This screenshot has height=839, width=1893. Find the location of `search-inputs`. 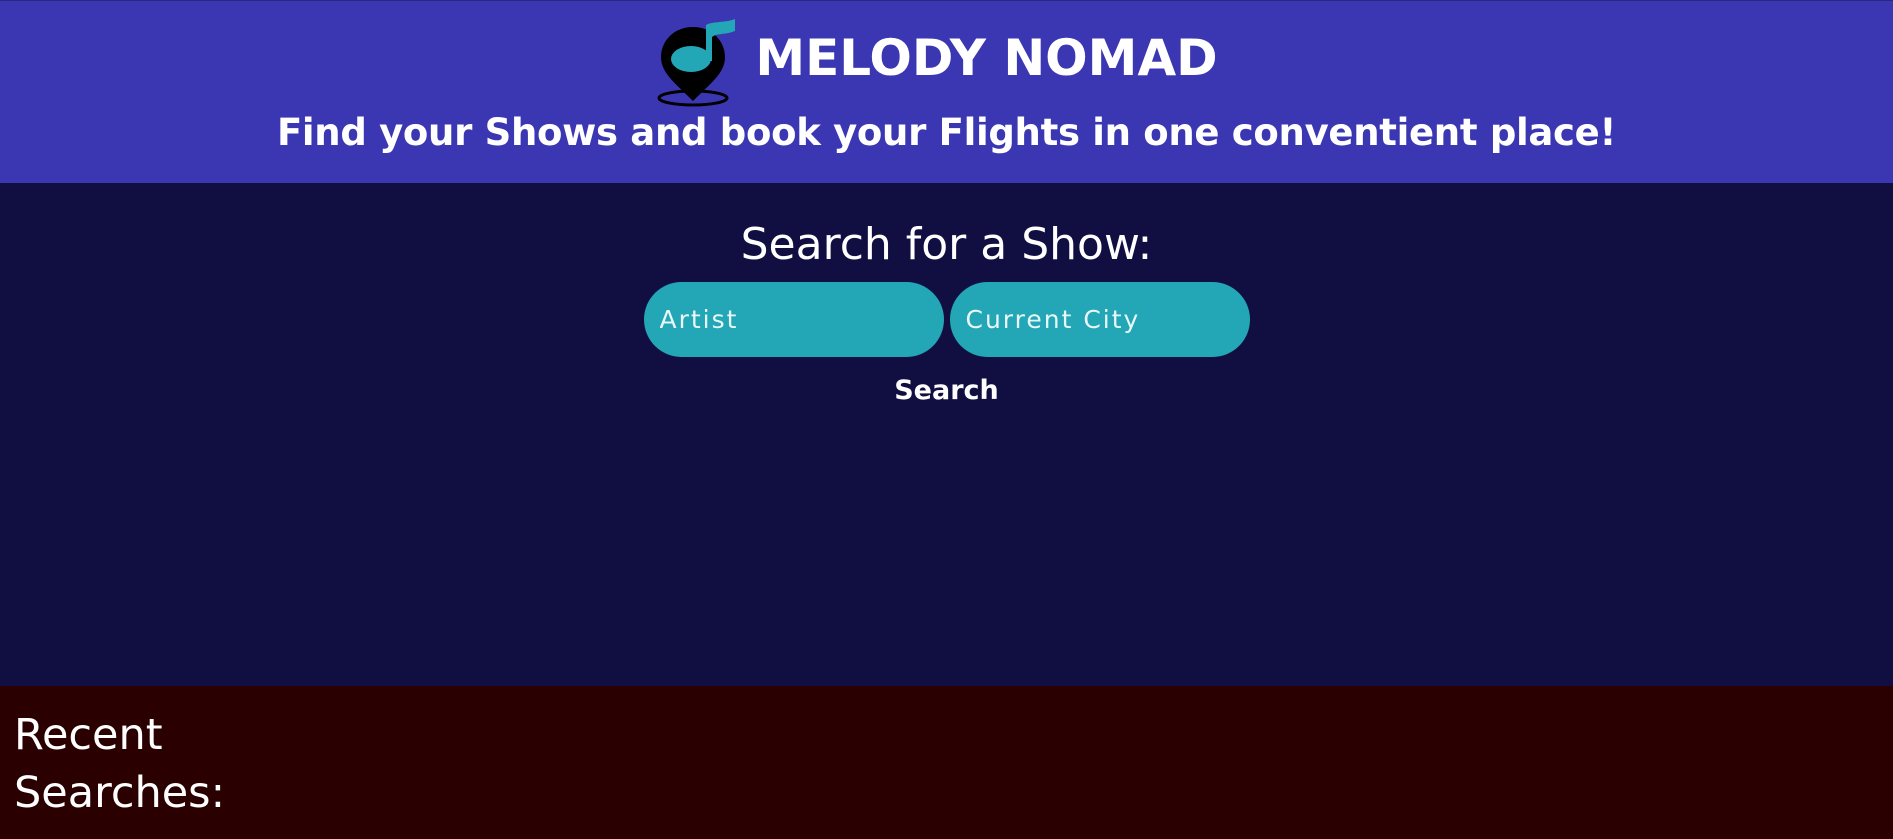

search-inputs is located at coordinates (946, 319).